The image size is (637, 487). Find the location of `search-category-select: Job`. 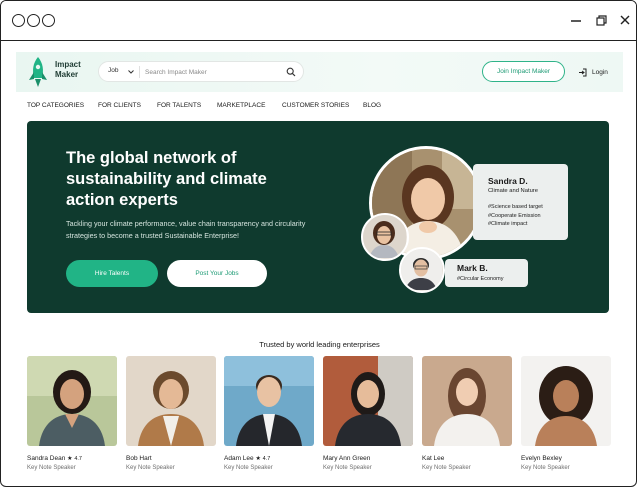

search-category-select: Job is located at coordinates (113, 70).